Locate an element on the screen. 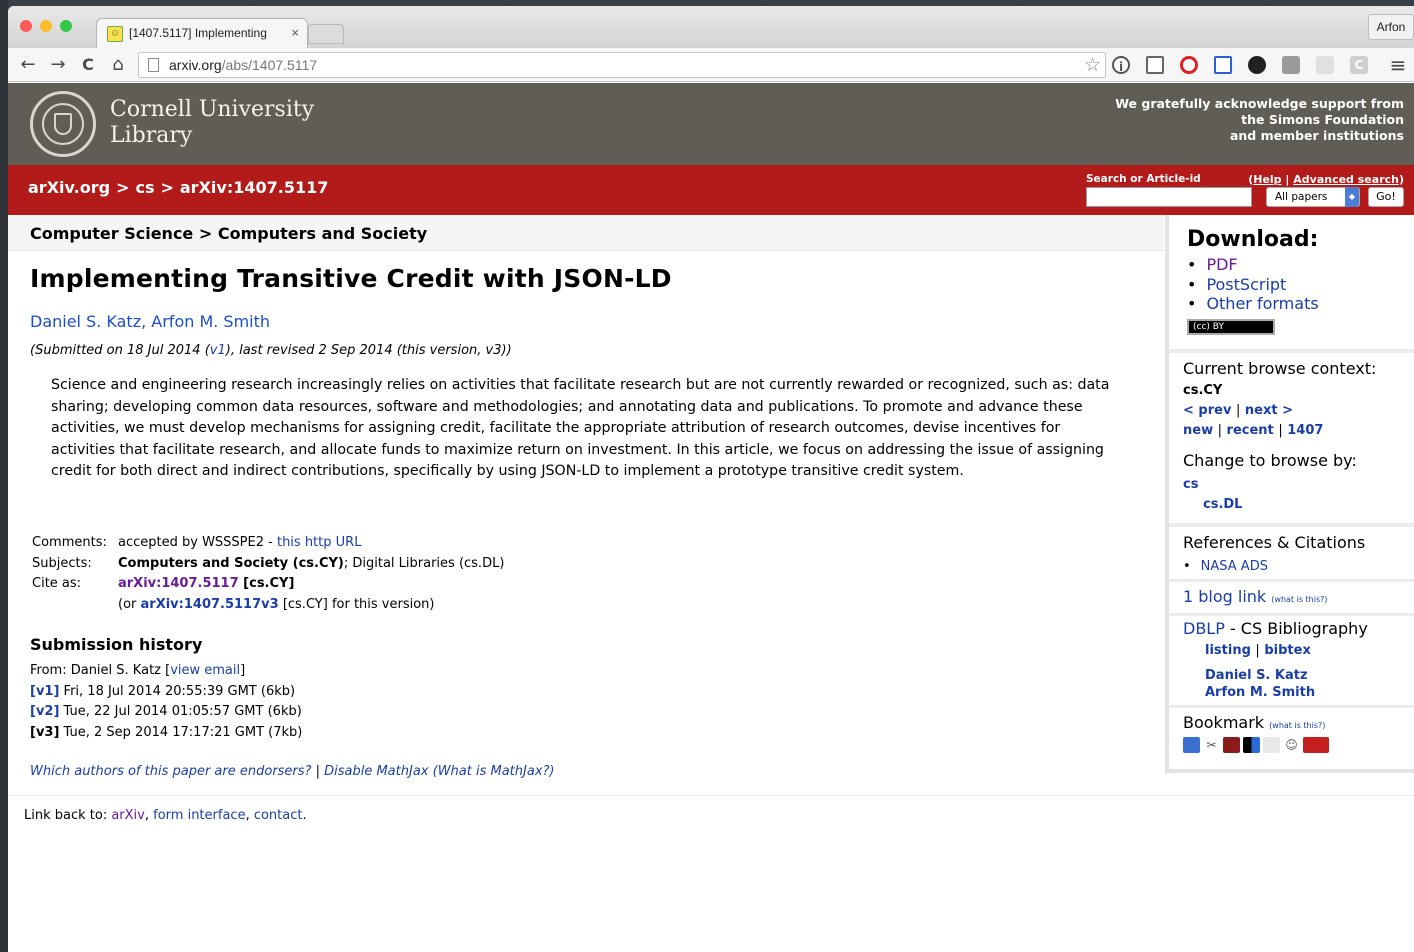  tab-close-icon: × is located at coordinates (295, 32).